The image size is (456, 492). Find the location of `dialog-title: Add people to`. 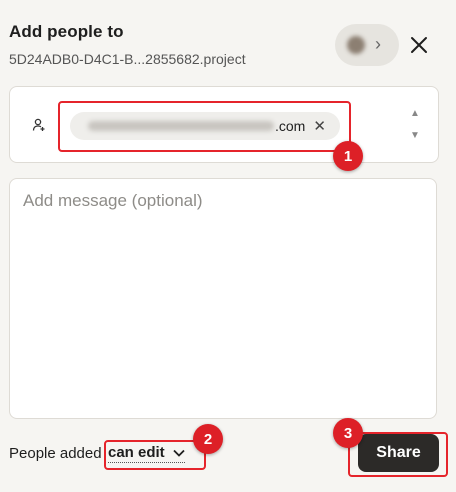

dialog-title: Add people to is located at coordinates (66, 31).